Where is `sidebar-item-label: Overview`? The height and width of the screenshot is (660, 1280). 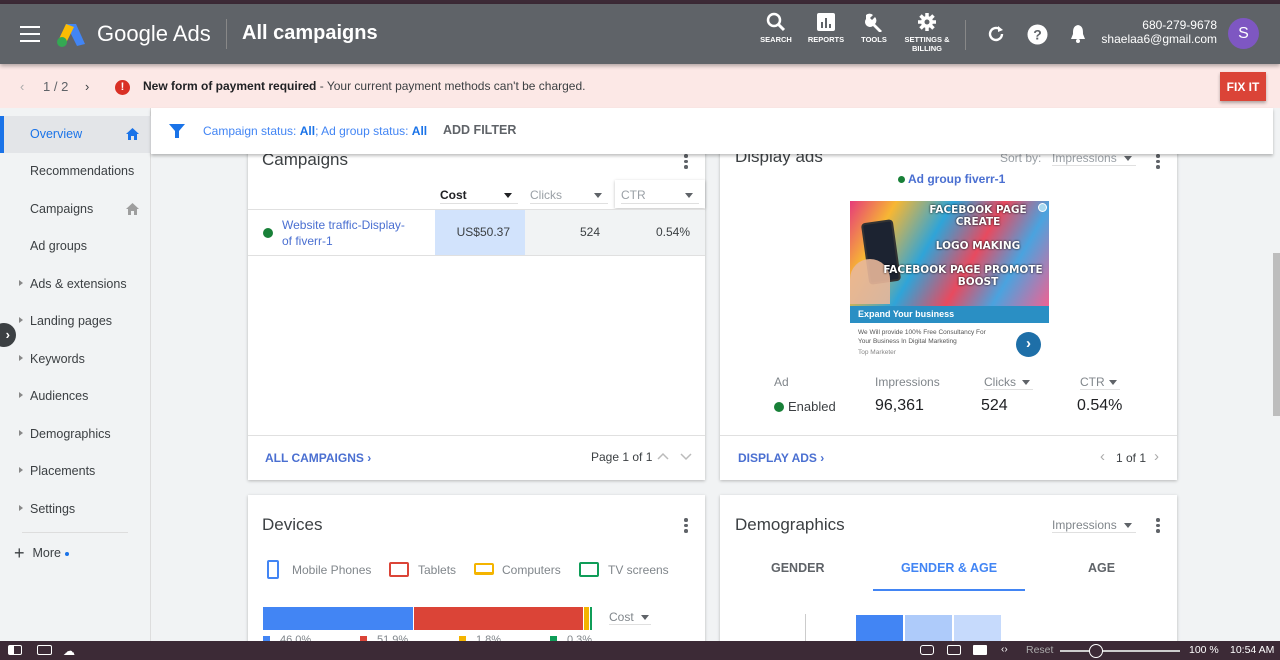
sidebar-item-label: Overview is located at coordinates (56, 134).